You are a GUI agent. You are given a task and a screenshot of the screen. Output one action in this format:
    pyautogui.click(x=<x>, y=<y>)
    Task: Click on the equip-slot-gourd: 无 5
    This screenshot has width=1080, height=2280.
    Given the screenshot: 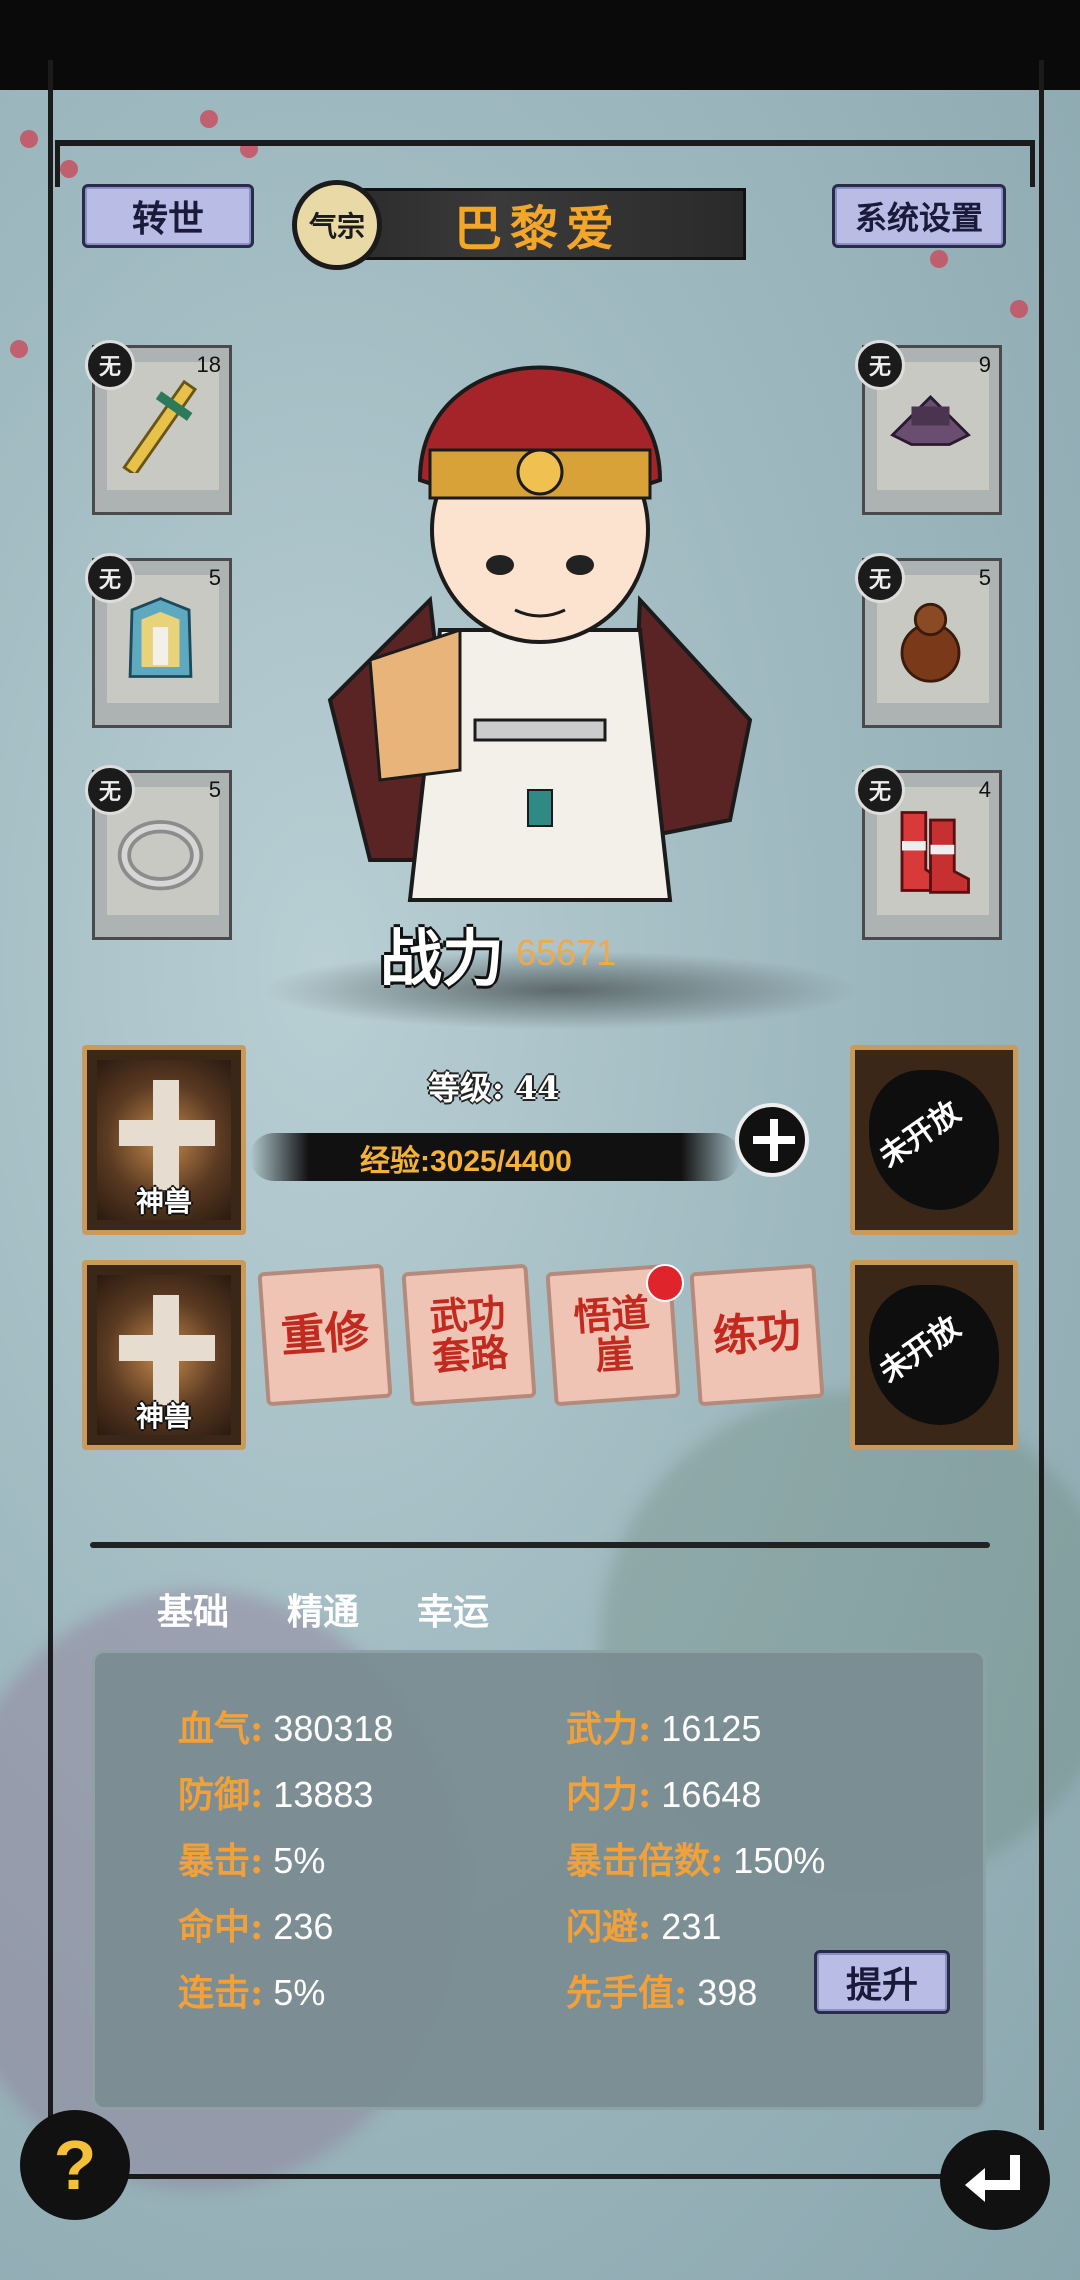 What is the action you would take?
    pyautogui.click(x=928, y=640)
    